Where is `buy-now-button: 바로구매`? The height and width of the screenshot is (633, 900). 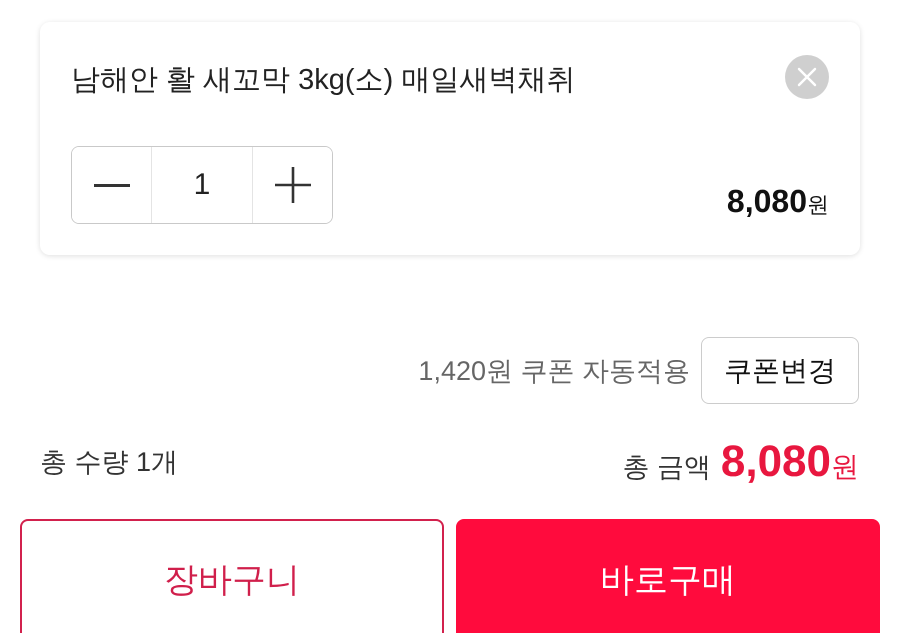
buy-now-button: 바로구매 is located at coordinates (668, 576).